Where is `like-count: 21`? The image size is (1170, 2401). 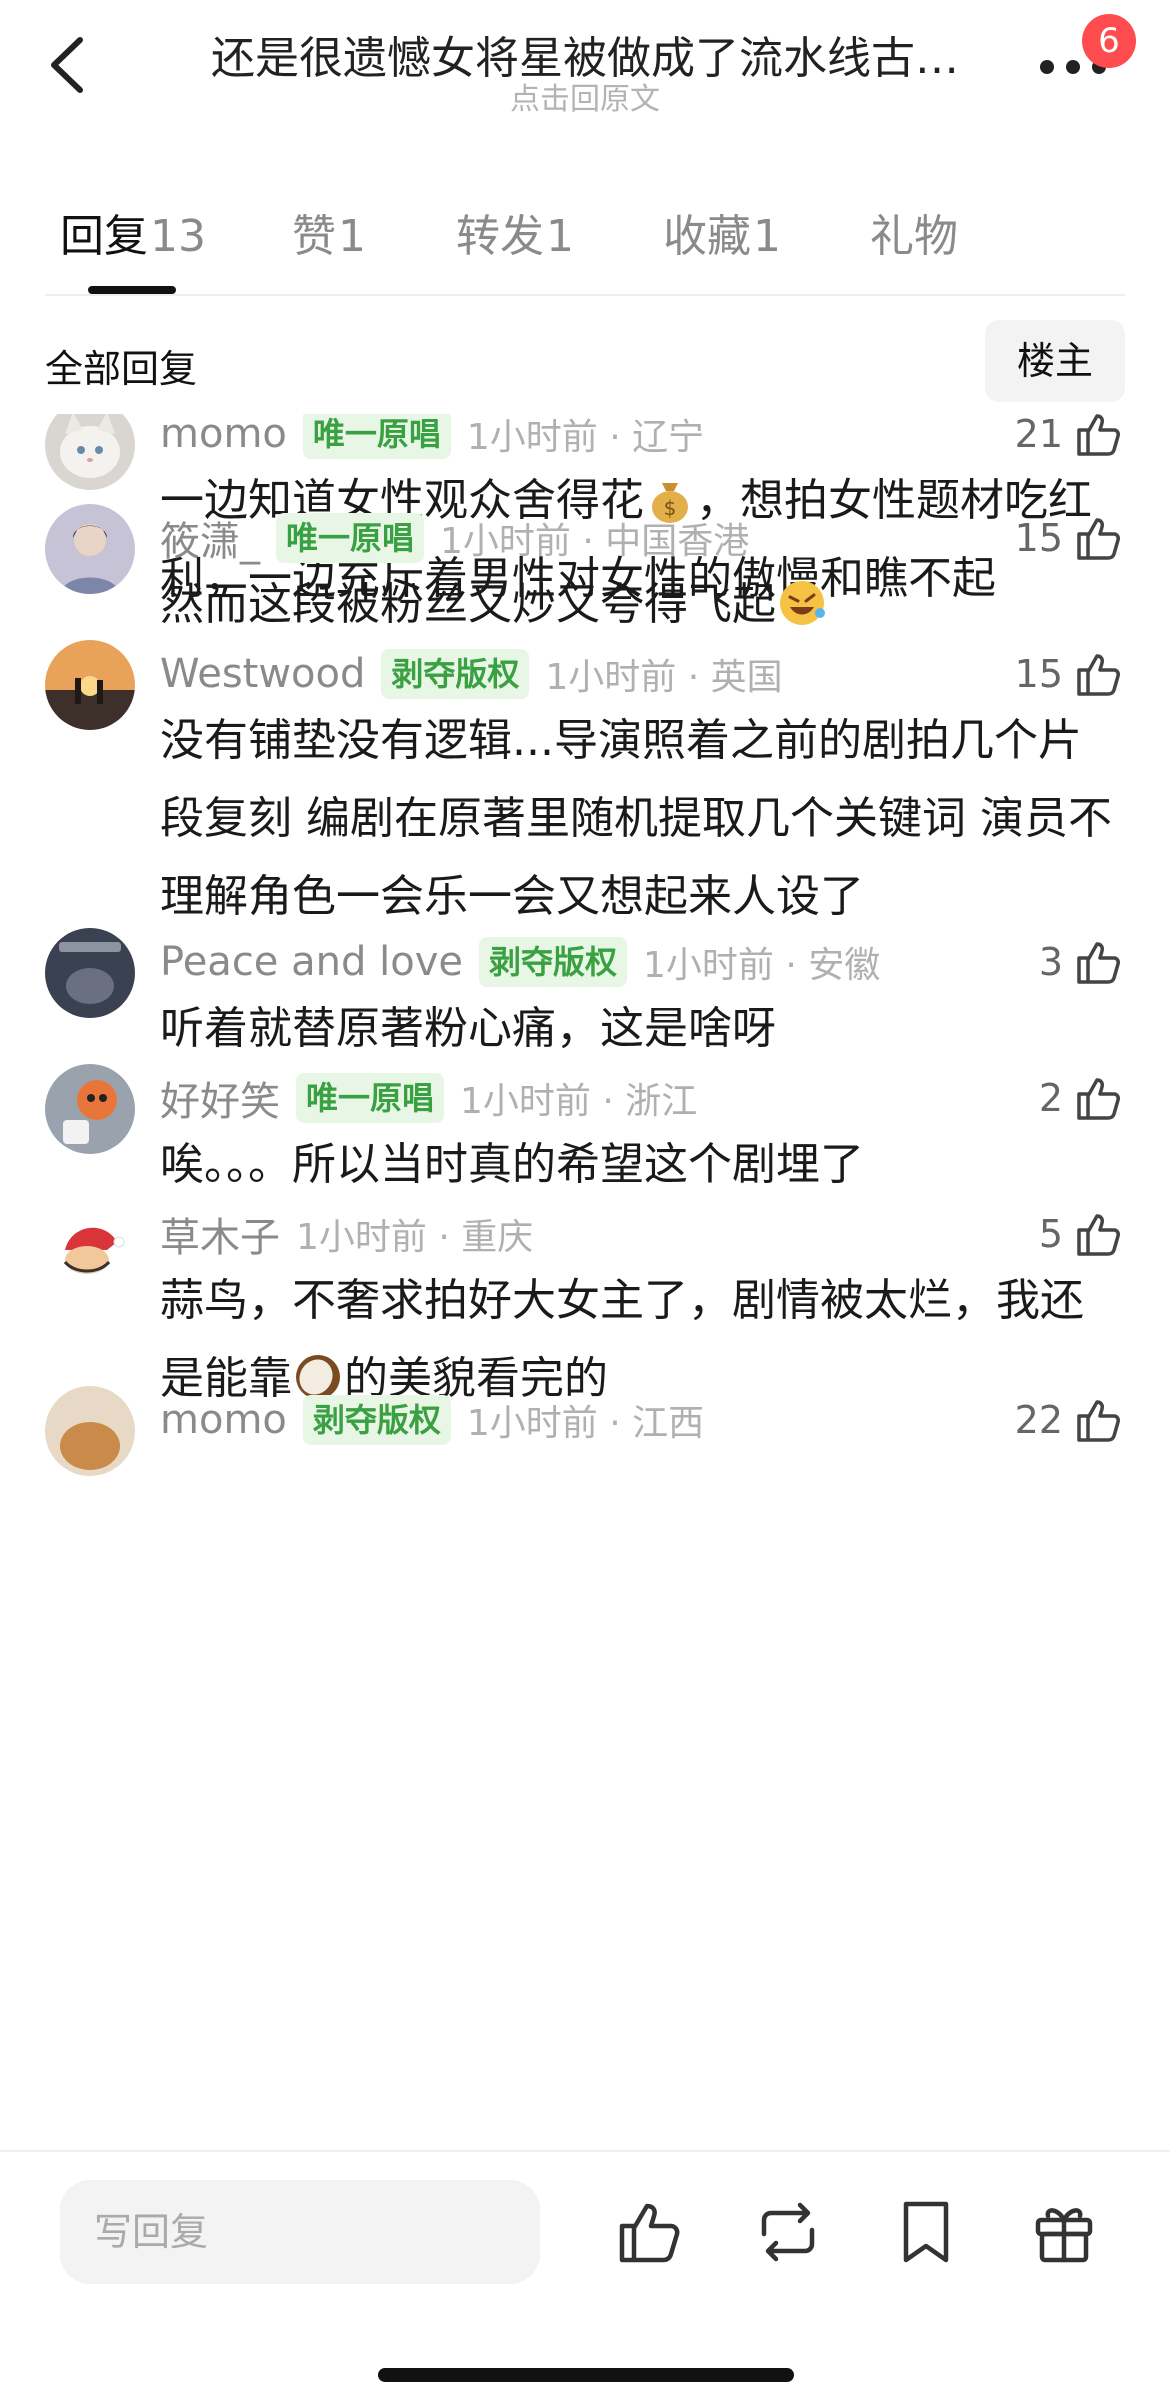
like-count: 21 is located at coordinates (1038, 435).